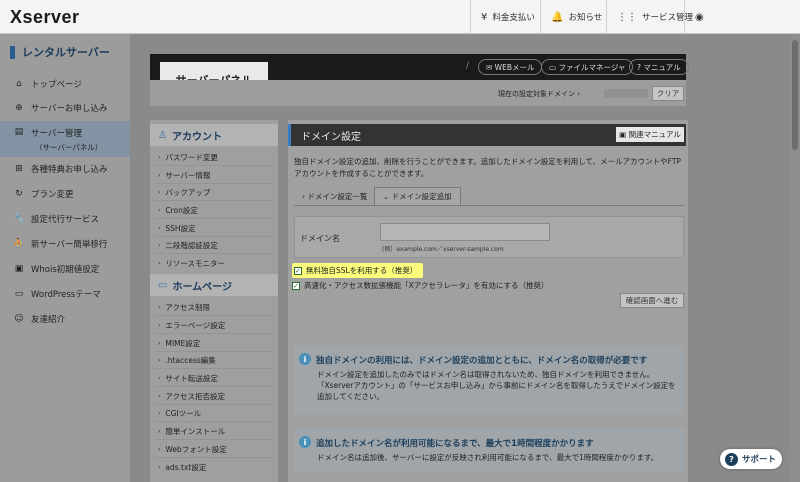 This screenshot has width=800, height=482. I want to click on clear-button: クリア, so click(668, 93).